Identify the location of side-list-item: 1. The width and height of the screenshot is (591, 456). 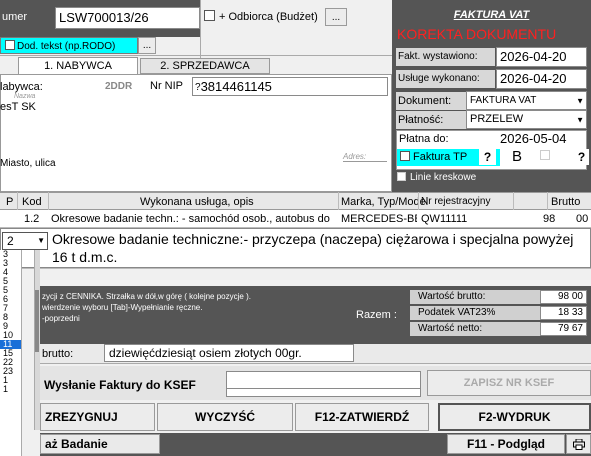
(10, 389).